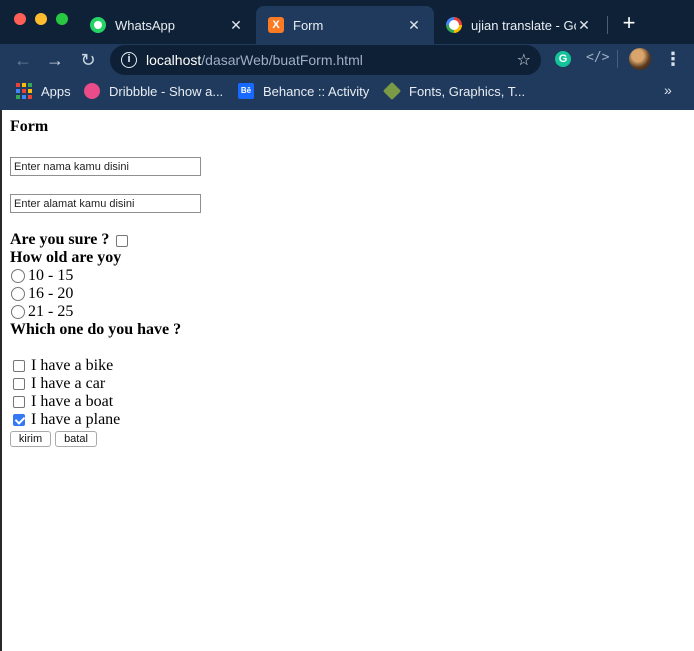  I want to click on bookmark-apps: Apps, so click(43, 91).